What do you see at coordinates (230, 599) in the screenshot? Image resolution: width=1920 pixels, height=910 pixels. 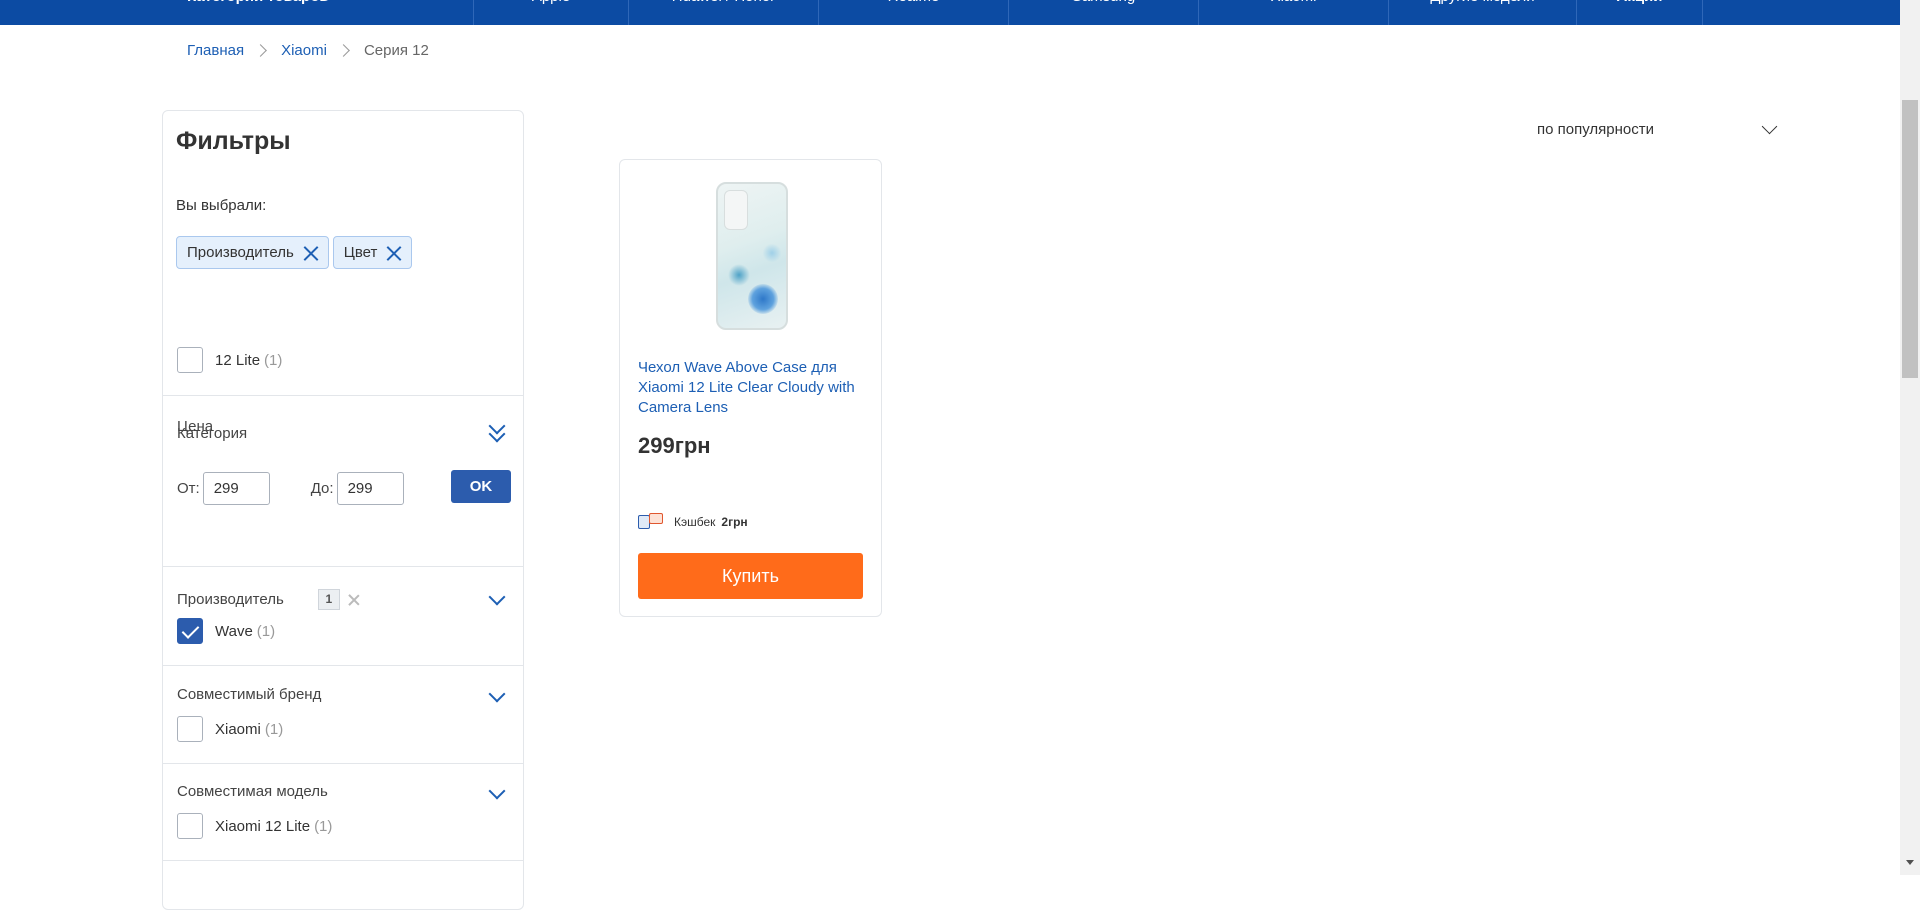 I see `filter-section-title: Производитель` at bounding box center [230, 599].